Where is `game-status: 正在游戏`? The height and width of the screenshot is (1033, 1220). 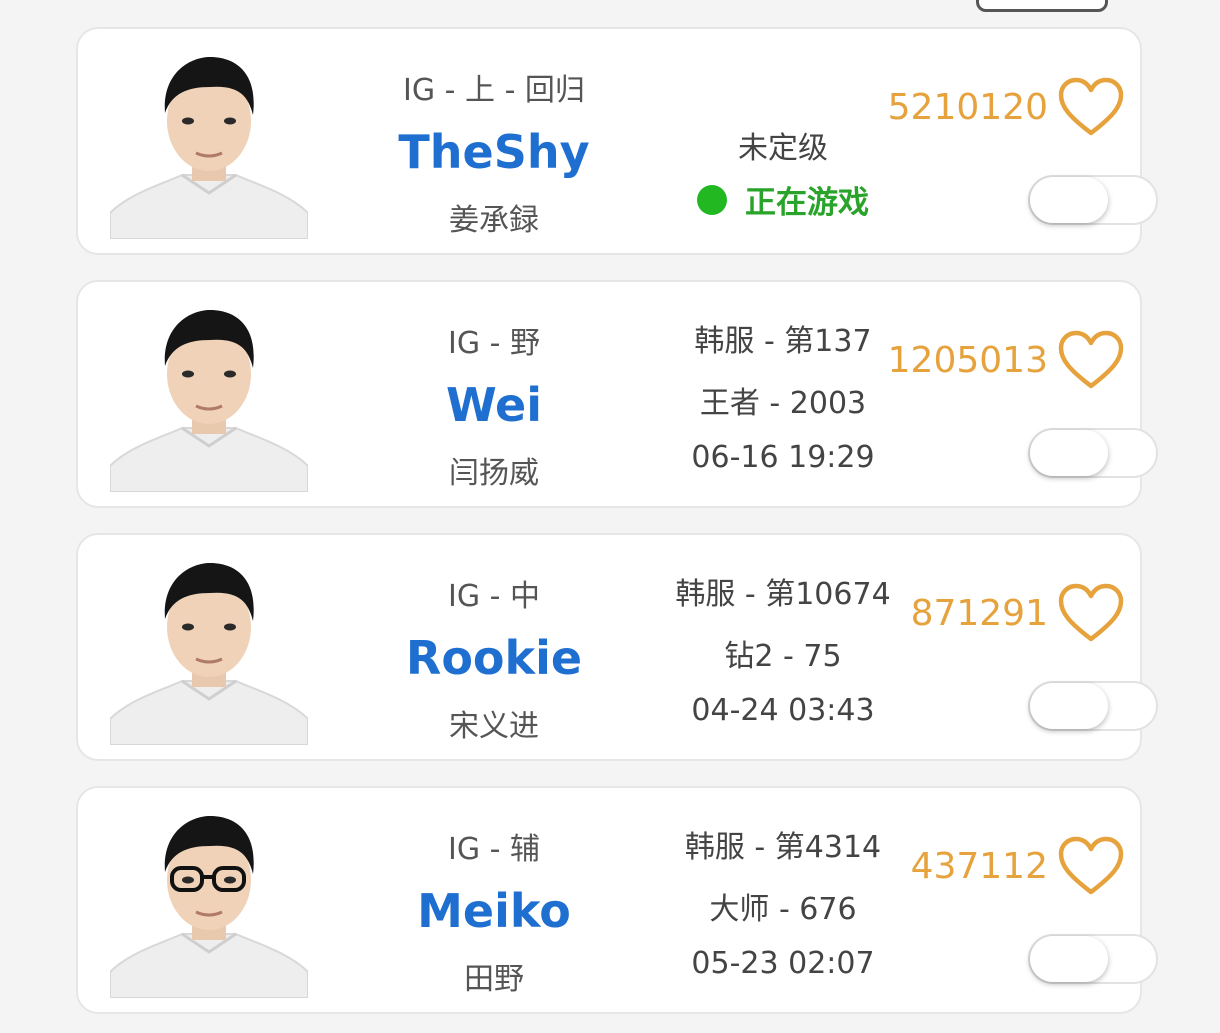
game-status: 正在游戏 is located at coordinates (783, 199).